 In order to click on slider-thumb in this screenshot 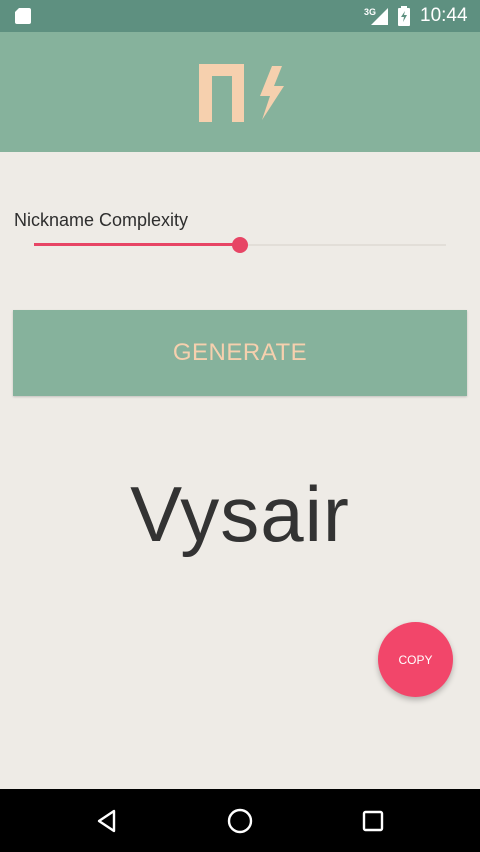, I will do `click(240, 245)`.